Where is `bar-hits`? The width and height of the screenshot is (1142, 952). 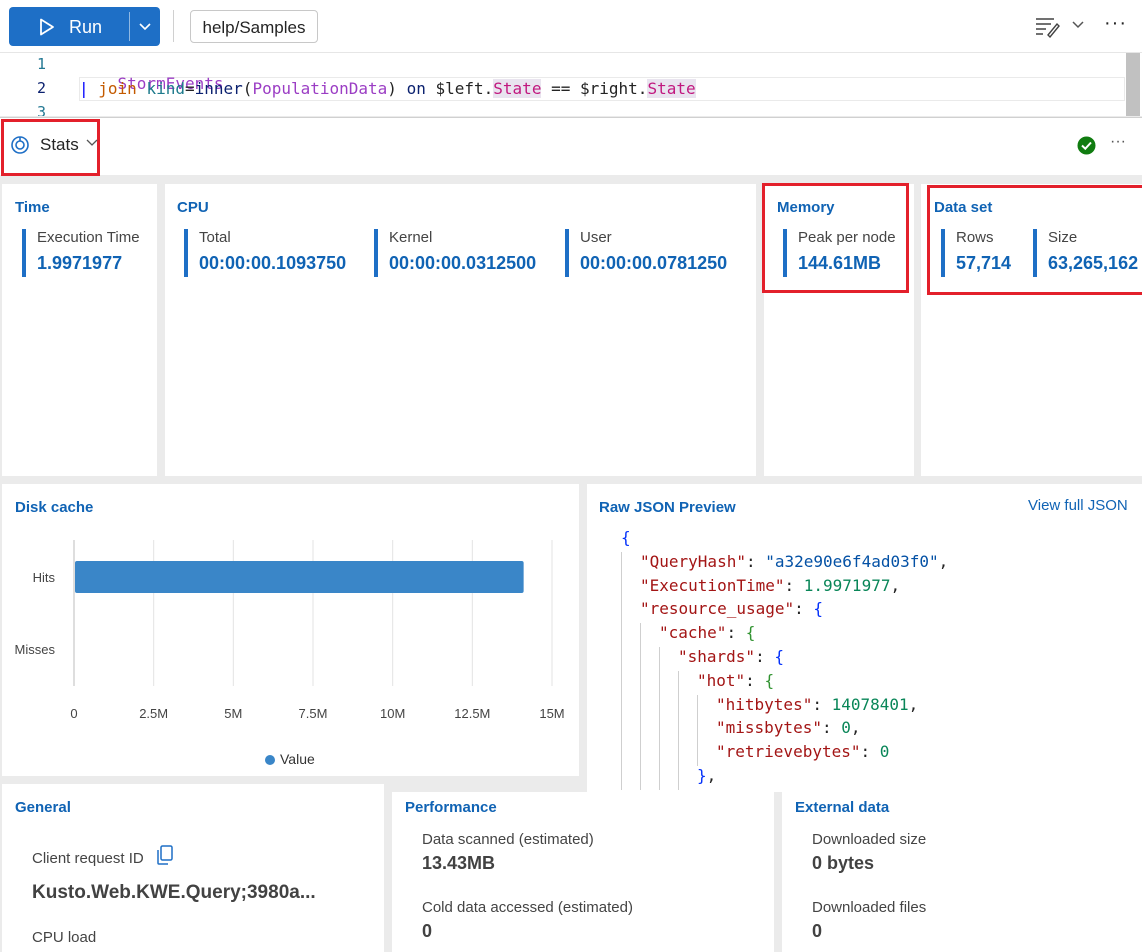 bar-hits is located at coordinates (299, 577).